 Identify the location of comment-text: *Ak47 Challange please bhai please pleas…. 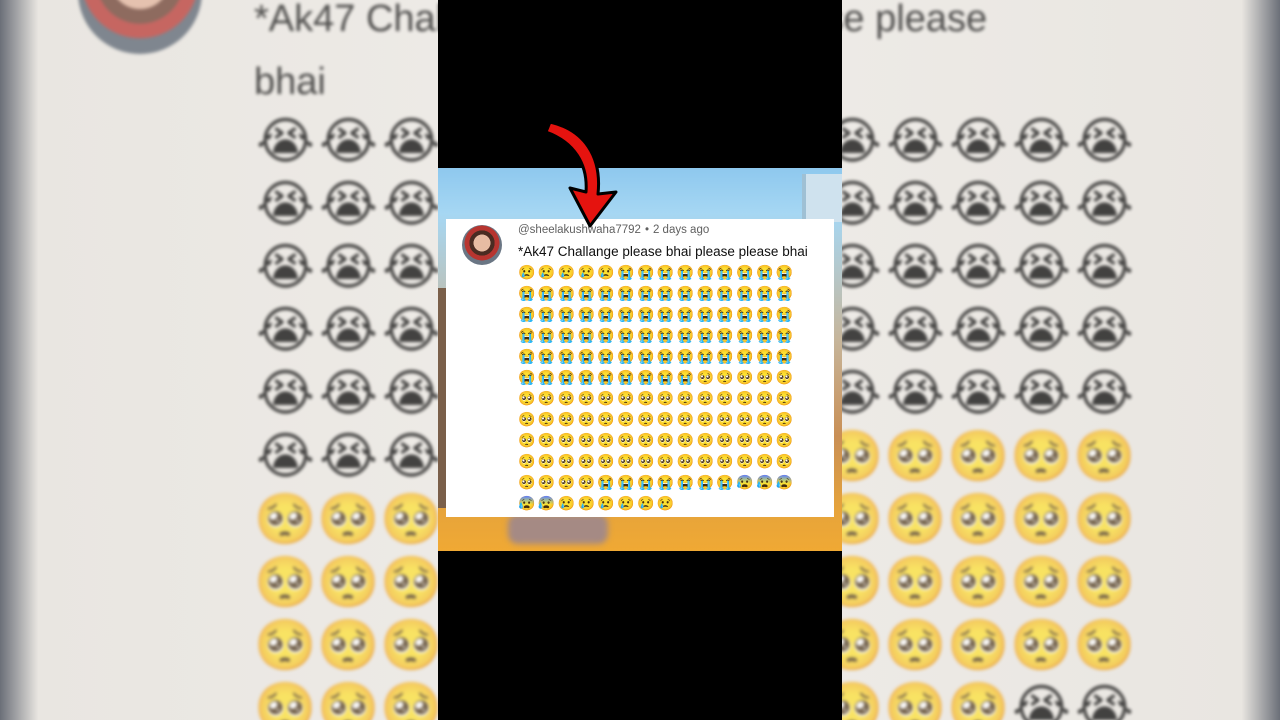
(663, 251).